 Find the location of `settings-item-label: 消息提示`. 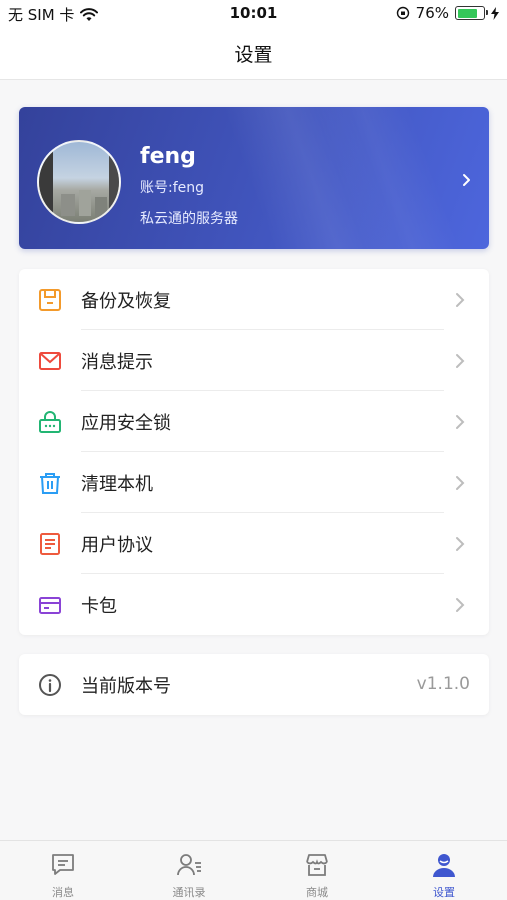

settings-item-label: 消息提示 is located at coordinates (117, 362).